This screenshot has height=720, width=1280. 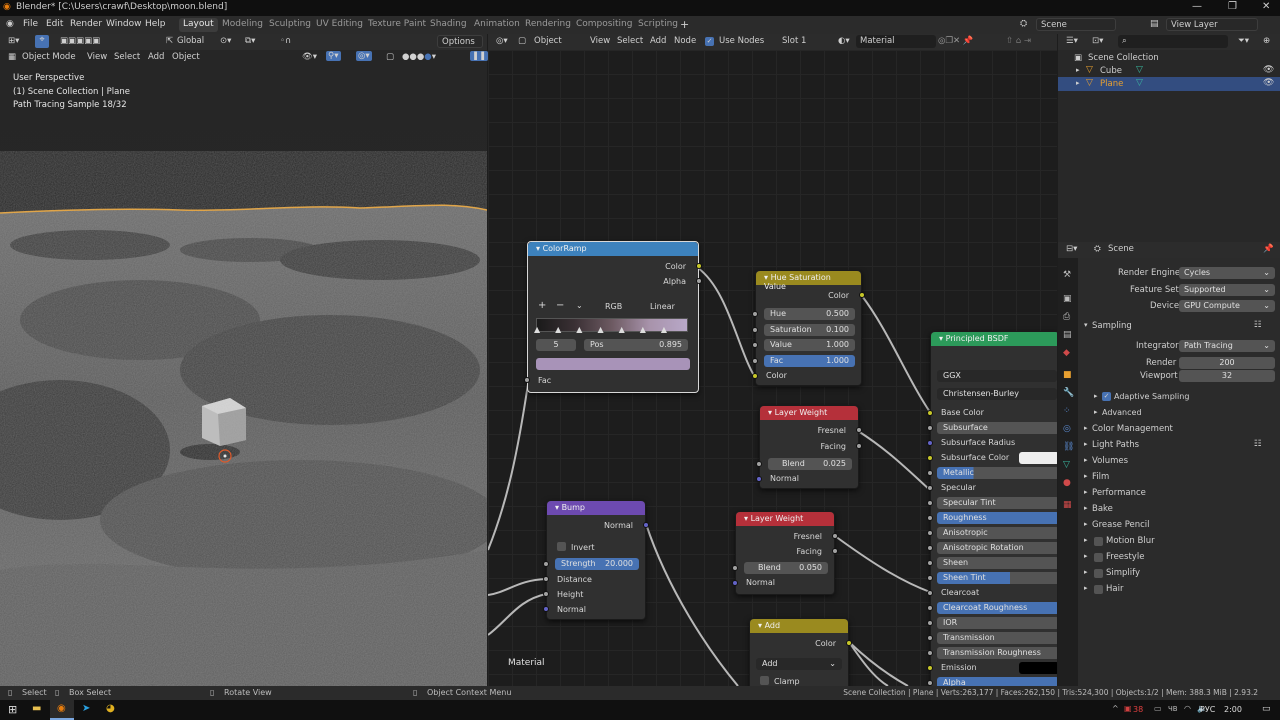 What do you see at coordinates (636, 345) in the screenshot?
I see `ramp-pos-field: Pos 0.895` at bounding box center [636, 345].